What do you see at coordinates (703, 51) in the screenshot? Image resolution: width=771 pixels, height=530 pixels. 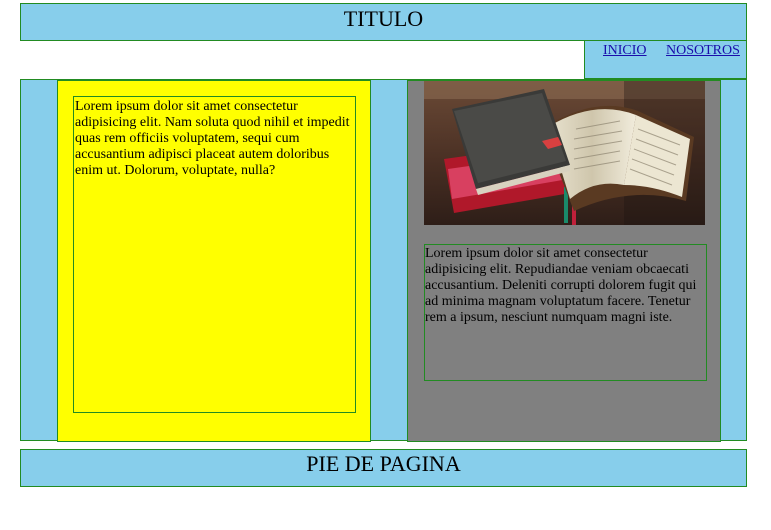 I see `nav-link-nosotros: NOSOTROS` at bounding box center [703, 51].